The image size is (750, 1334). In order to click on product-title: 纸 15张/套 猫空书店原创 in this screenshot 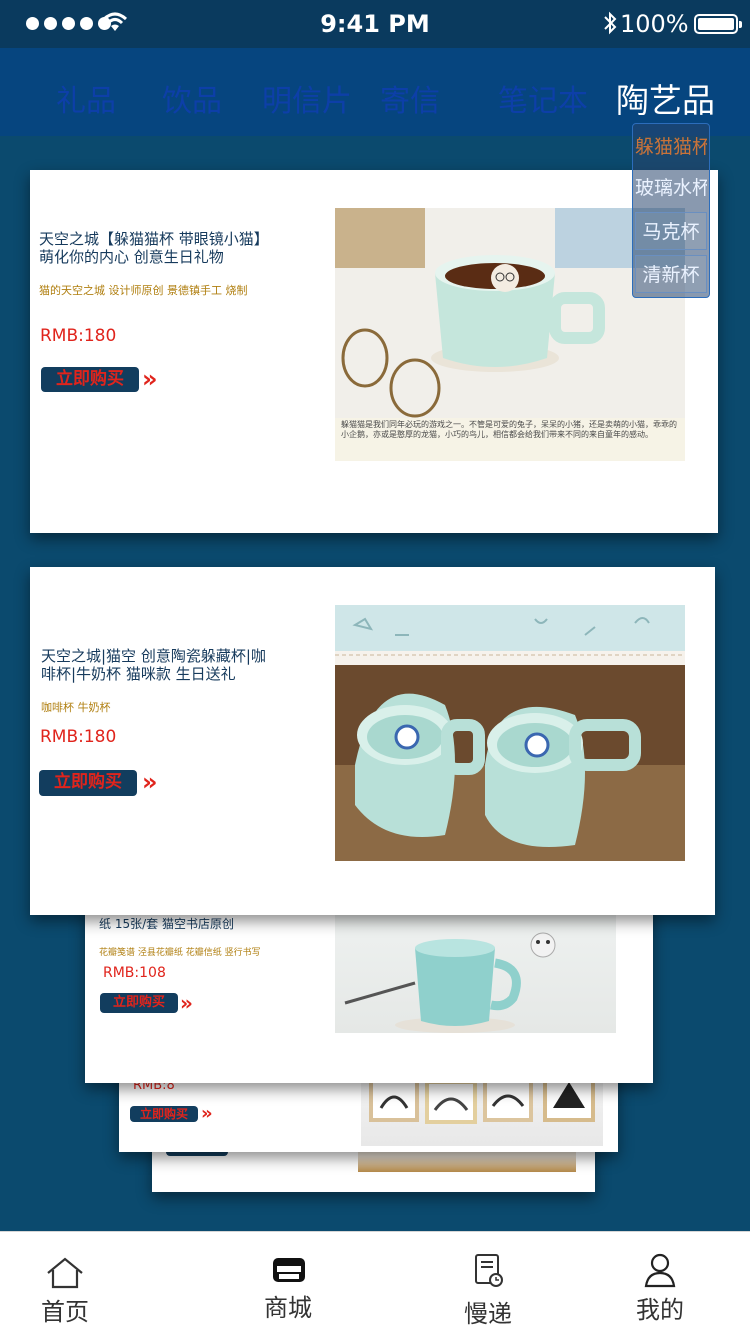, I will do `click(166, 924)`.